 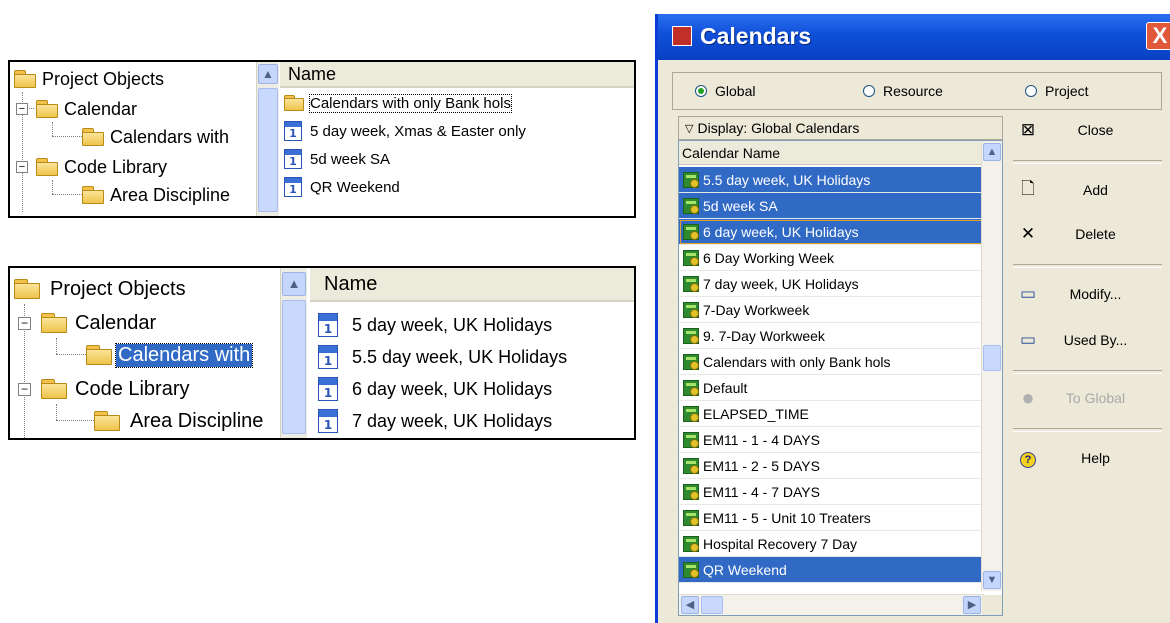 What do you see at coordinates (101, 108) in the screenshot?
I see `tree-item-label: Calendar` at bounding box center [101, 108].